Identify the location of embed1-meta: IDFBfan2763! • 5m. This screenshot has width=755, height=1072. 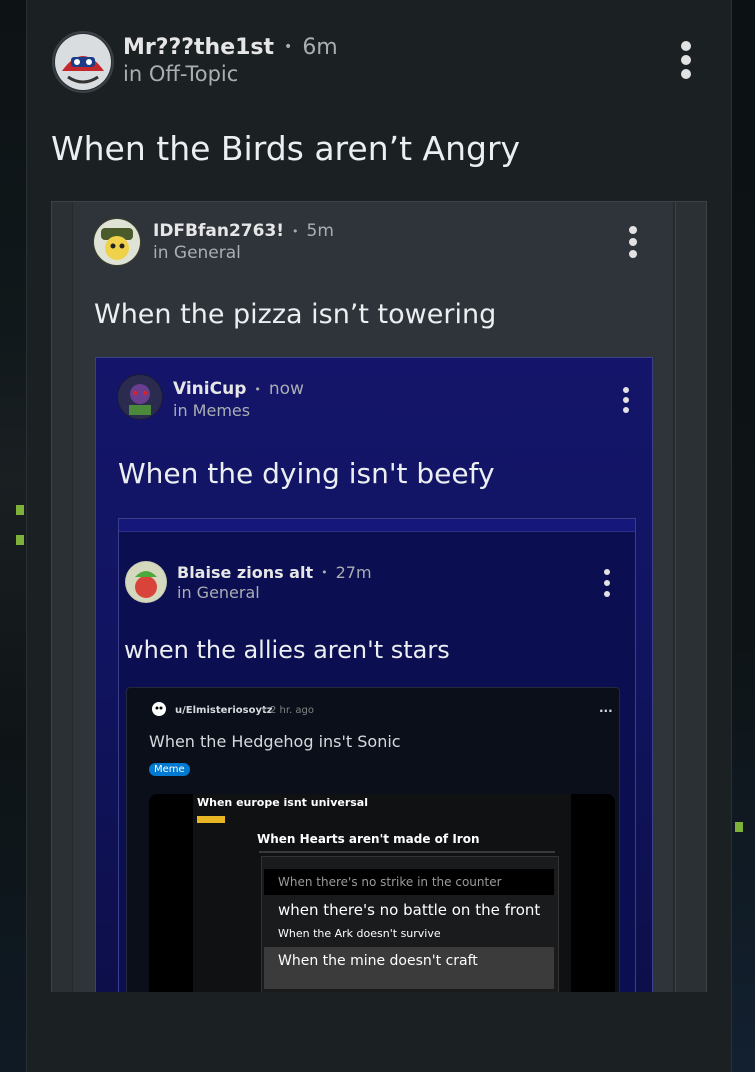
(243, 231).